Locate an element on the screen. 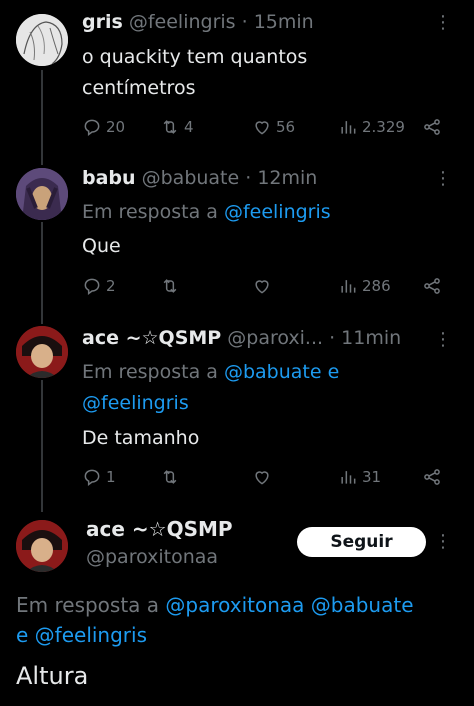  replying-to: Em resposta a @babuate e @feelingris is located at coordinates (210, 388).